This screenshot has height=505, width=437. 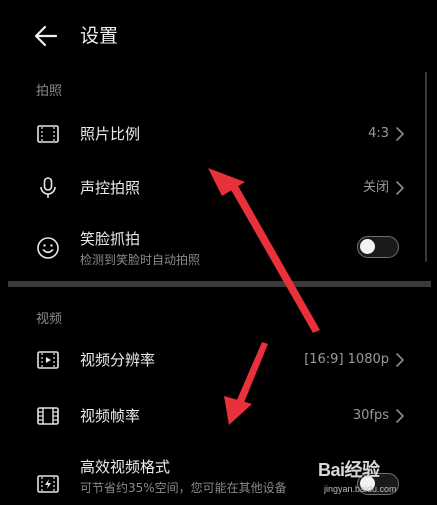 I want to click on header: 设置, so click(x=218, y=36).